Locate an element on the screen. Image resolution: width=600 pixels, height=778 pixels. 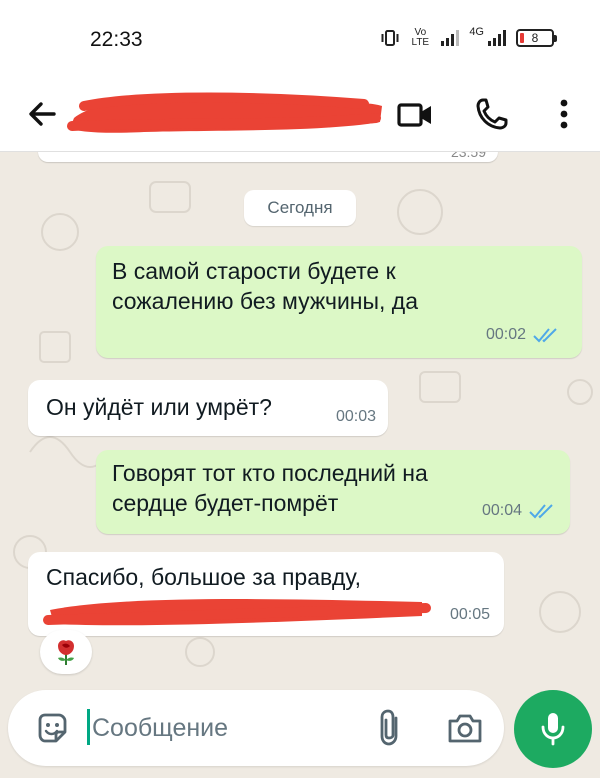
message-line: Спасибо, большое за правду, is located at coordinates (203, 577).